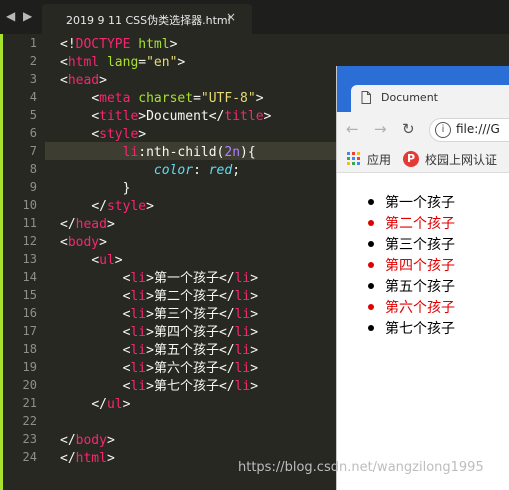  I want to click on back-icon: ←, so click(352, 129).